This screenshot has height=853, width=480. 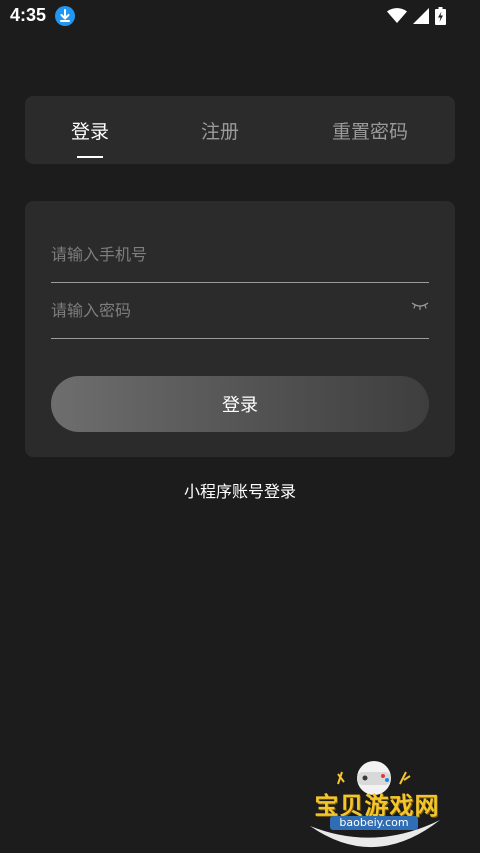 I want to click on watermark-logo: 宝贝游戏网 baobeiy.com, so click(x=375, y=802).